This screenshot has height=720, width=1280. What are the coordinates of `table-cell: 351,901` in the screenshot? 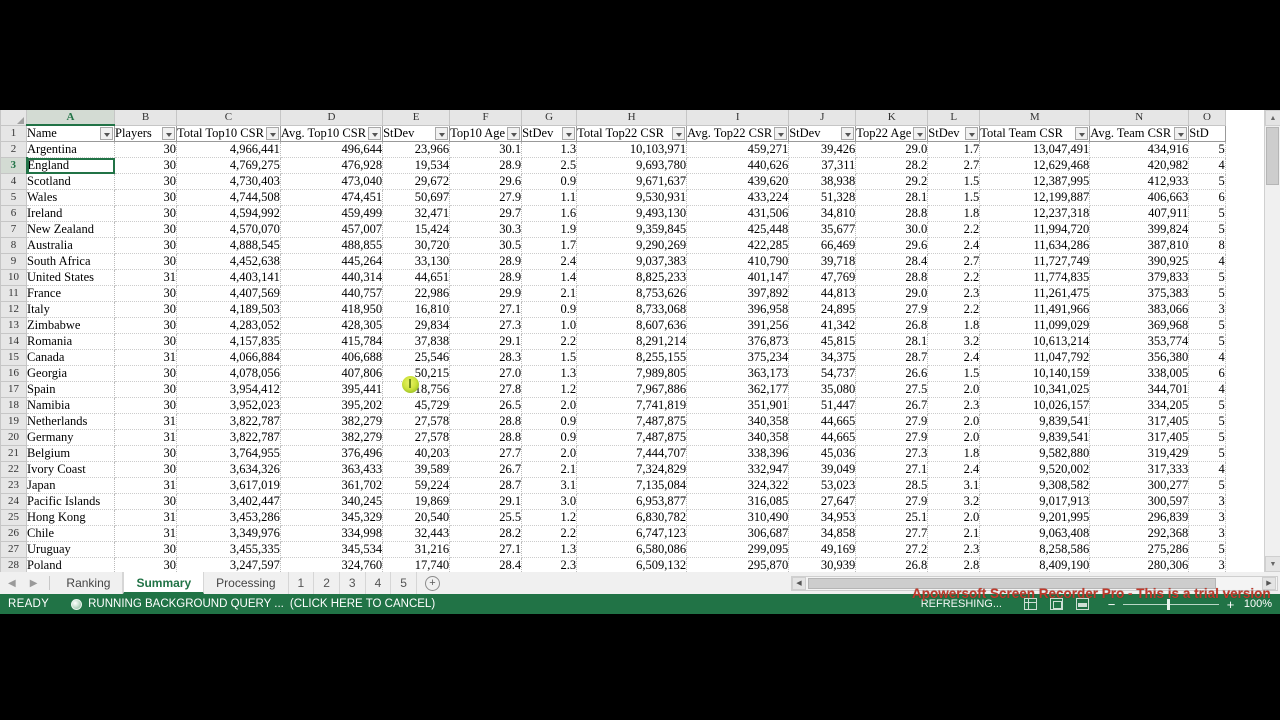 It's located at (738, 405).